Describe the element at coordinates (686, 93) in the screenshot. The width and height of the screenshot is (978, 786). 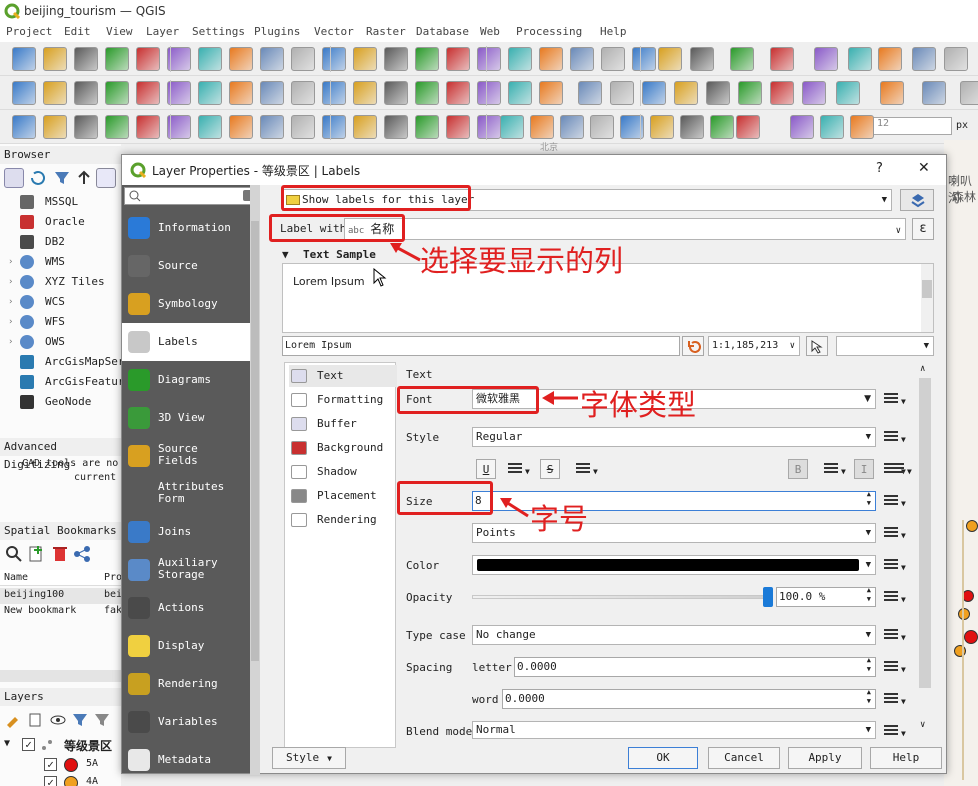
I see `change-label-icon` at that location.